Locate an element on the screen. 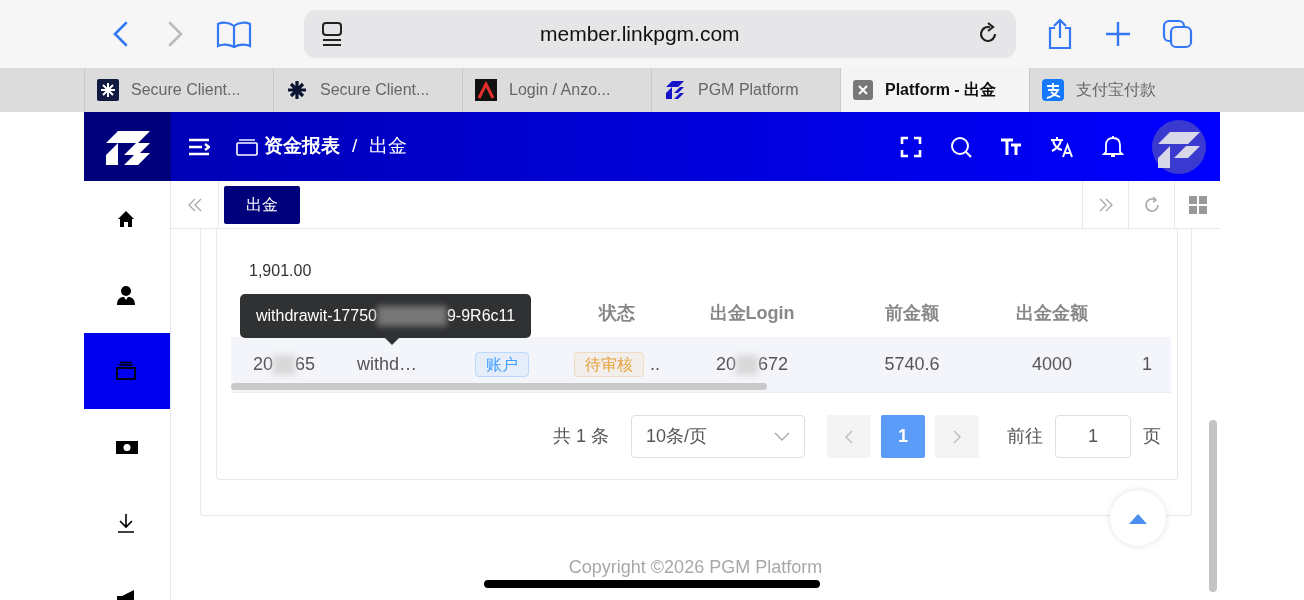 Image resolution: width=1304 pixels, height=600 pixels. refresh-icon is located at coordinates (1151, 204).